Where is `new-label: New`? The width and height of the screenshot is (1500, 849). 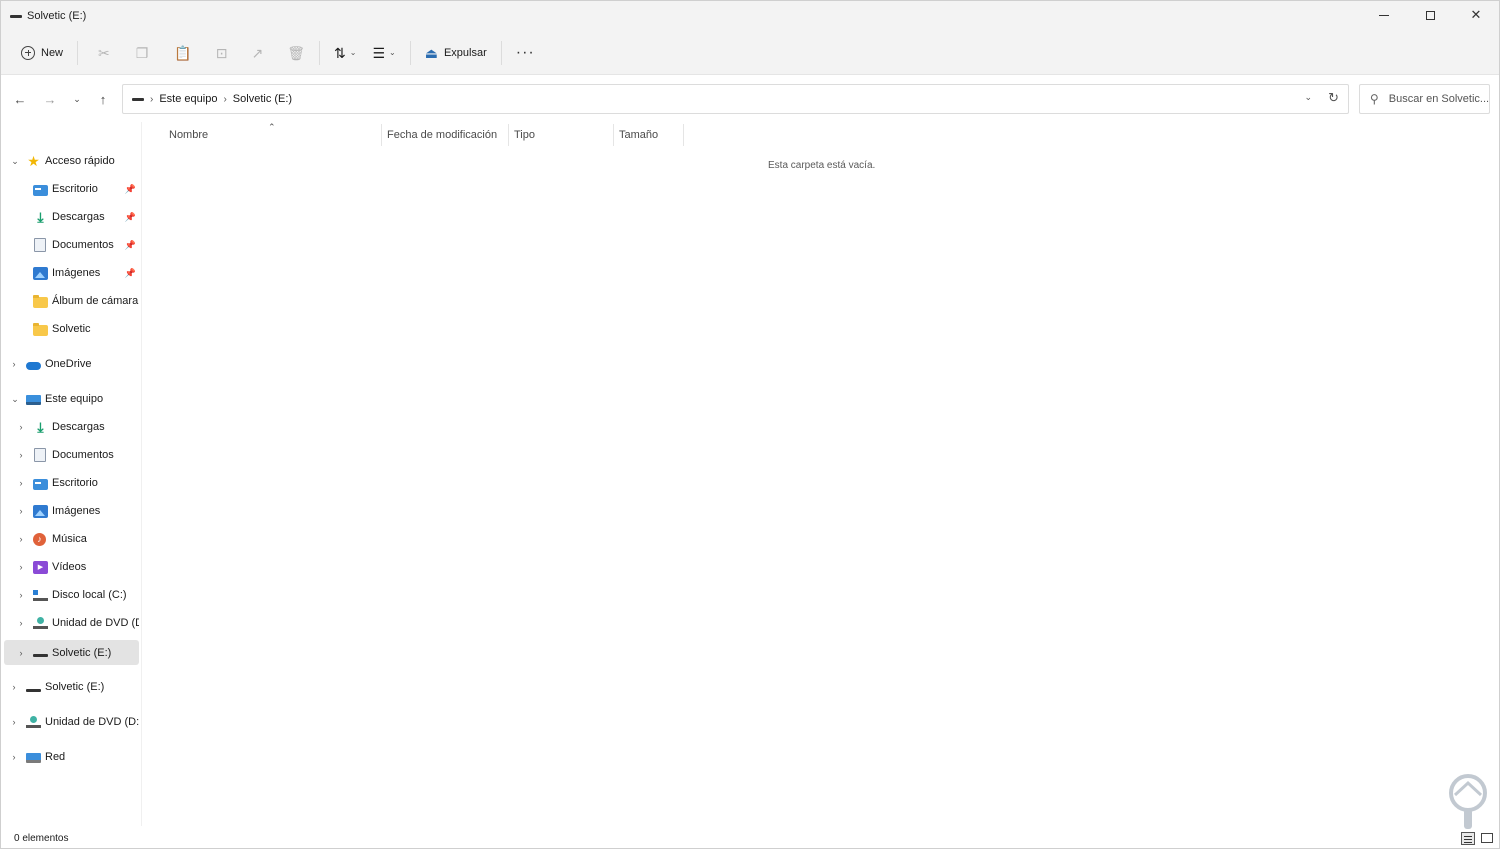 new-label: New is located at coordinates (52, 52).